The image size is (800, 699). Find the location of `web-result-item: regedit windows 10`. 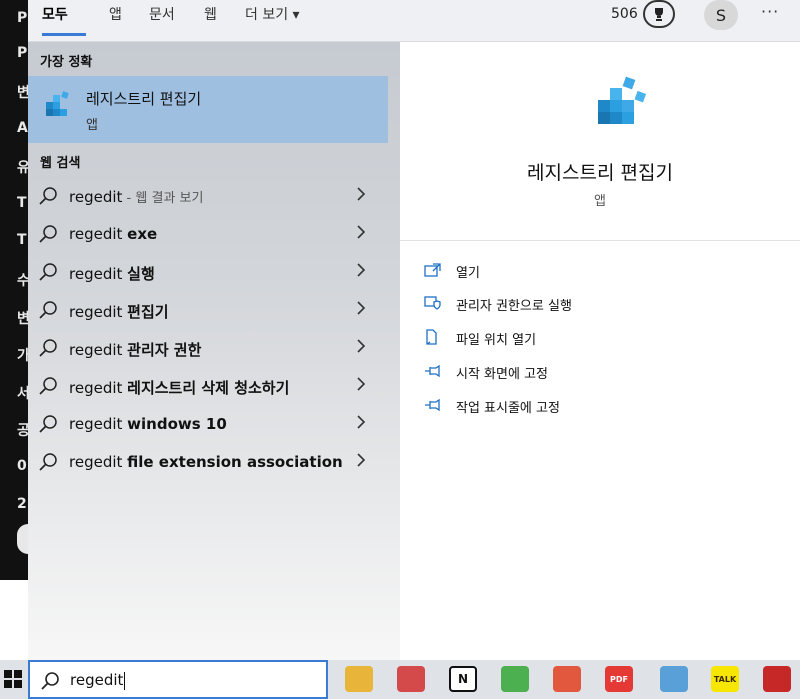

web-result-item: regedit windows 10 is located at coordinates (208, 424).